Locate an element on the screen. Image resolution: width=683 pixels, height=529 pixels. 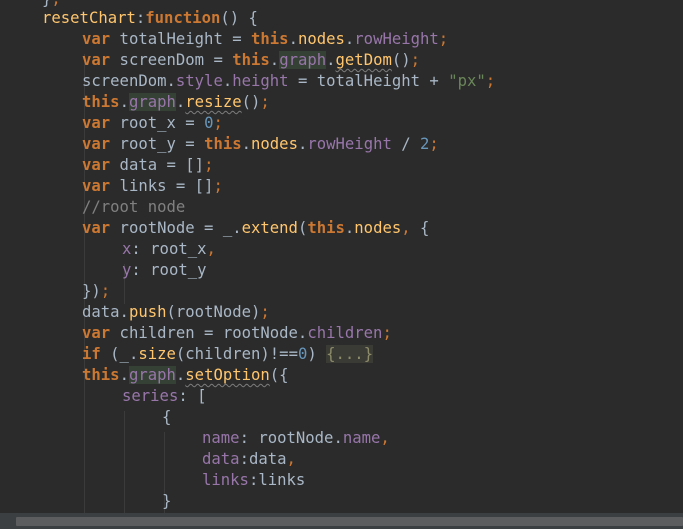
code-token: name is located at coordinates (361, 438).